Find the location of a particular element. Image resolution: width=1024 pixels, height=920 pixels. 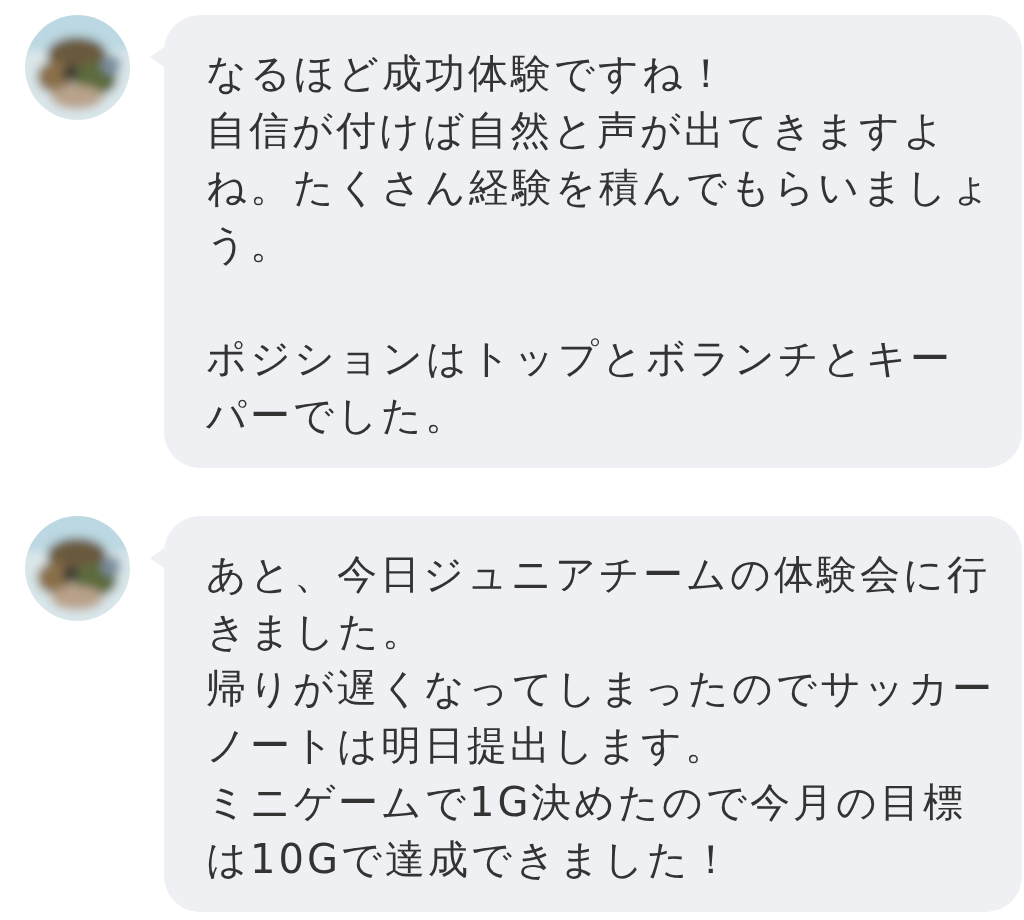

message-text: 自信が付けば自然と声が出てきますよね。たくさん経験を積んでもらいましょう。 is located at coordinates (600, 187).